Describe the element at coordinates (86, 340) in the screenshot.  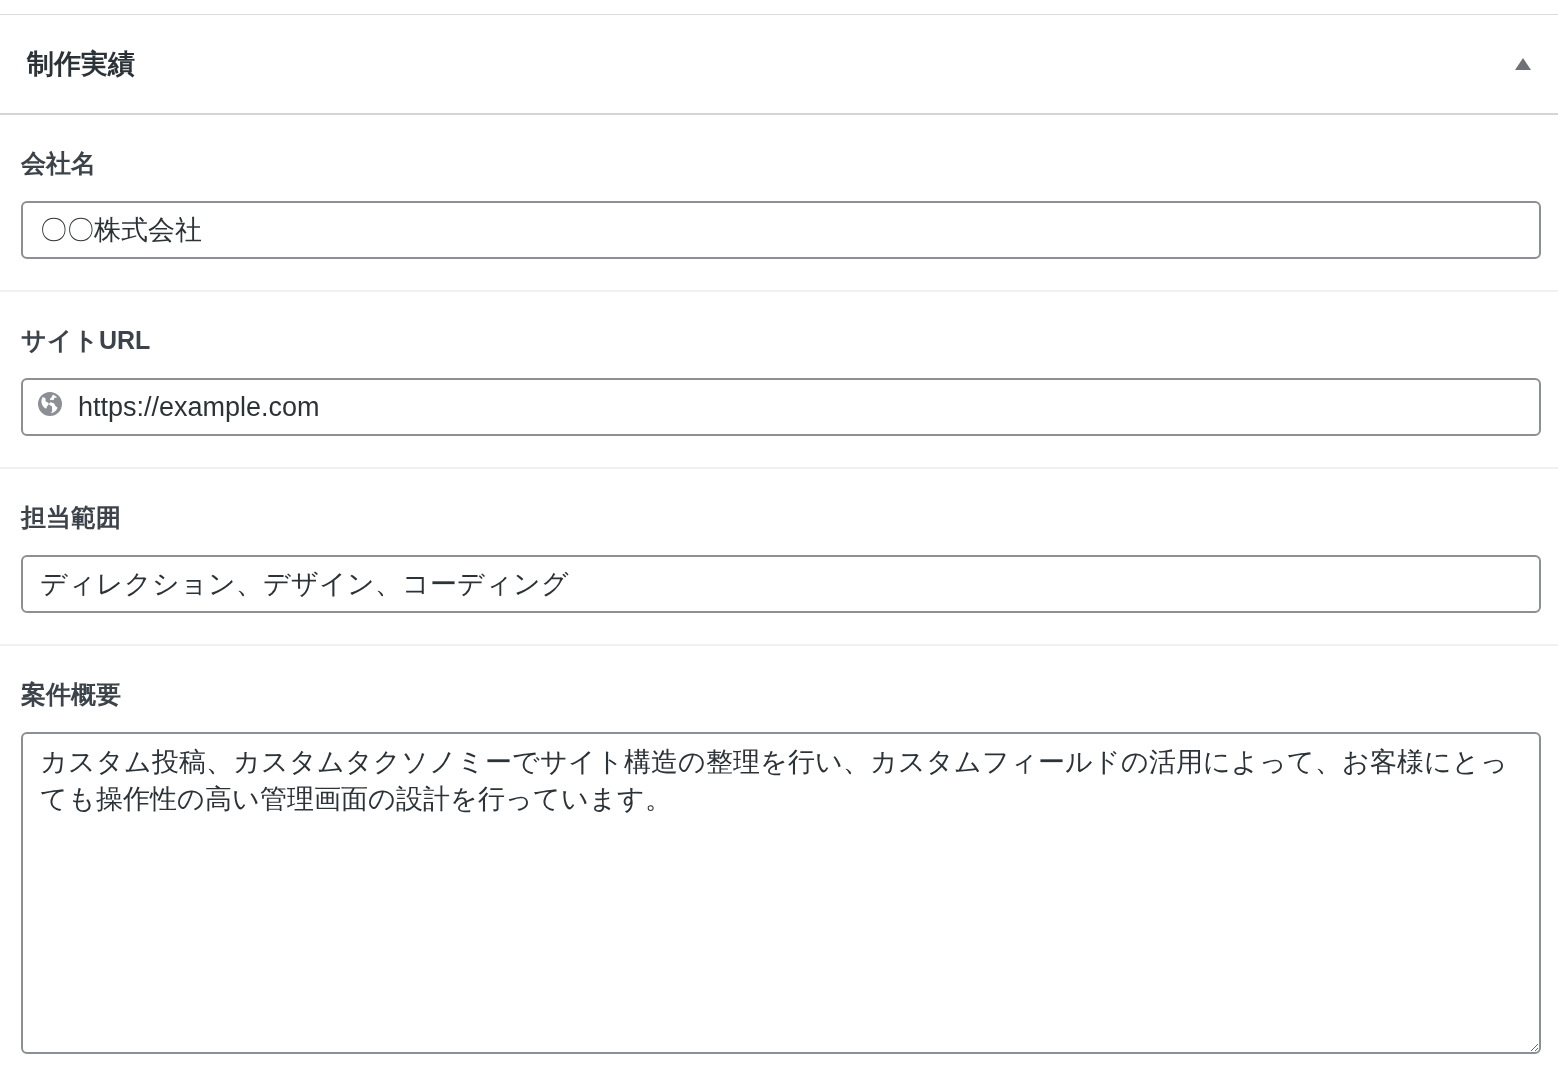
I see `field-label: サイトURL` at that location.